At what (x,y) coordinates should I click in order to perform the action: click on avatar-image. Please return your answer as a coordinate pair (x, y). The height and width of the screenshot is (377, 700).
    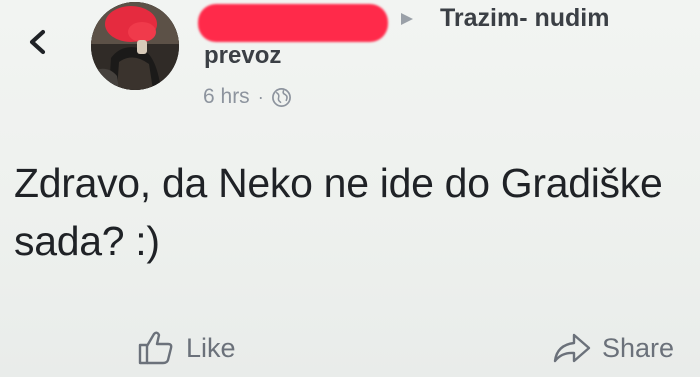
    Looking at the image, I should click on (135, 46).